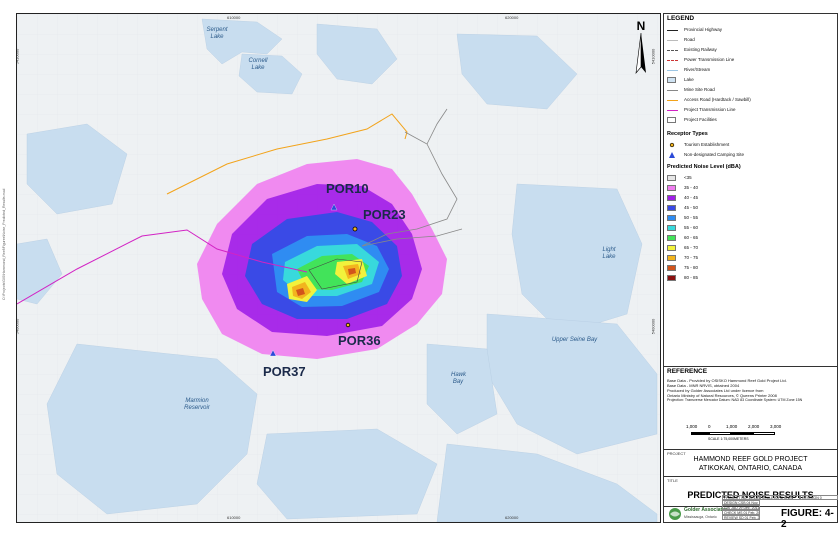 This screenshot has width=839, height=534. I want to click on noise-label-9: 75 - 80, so click(691, 267).